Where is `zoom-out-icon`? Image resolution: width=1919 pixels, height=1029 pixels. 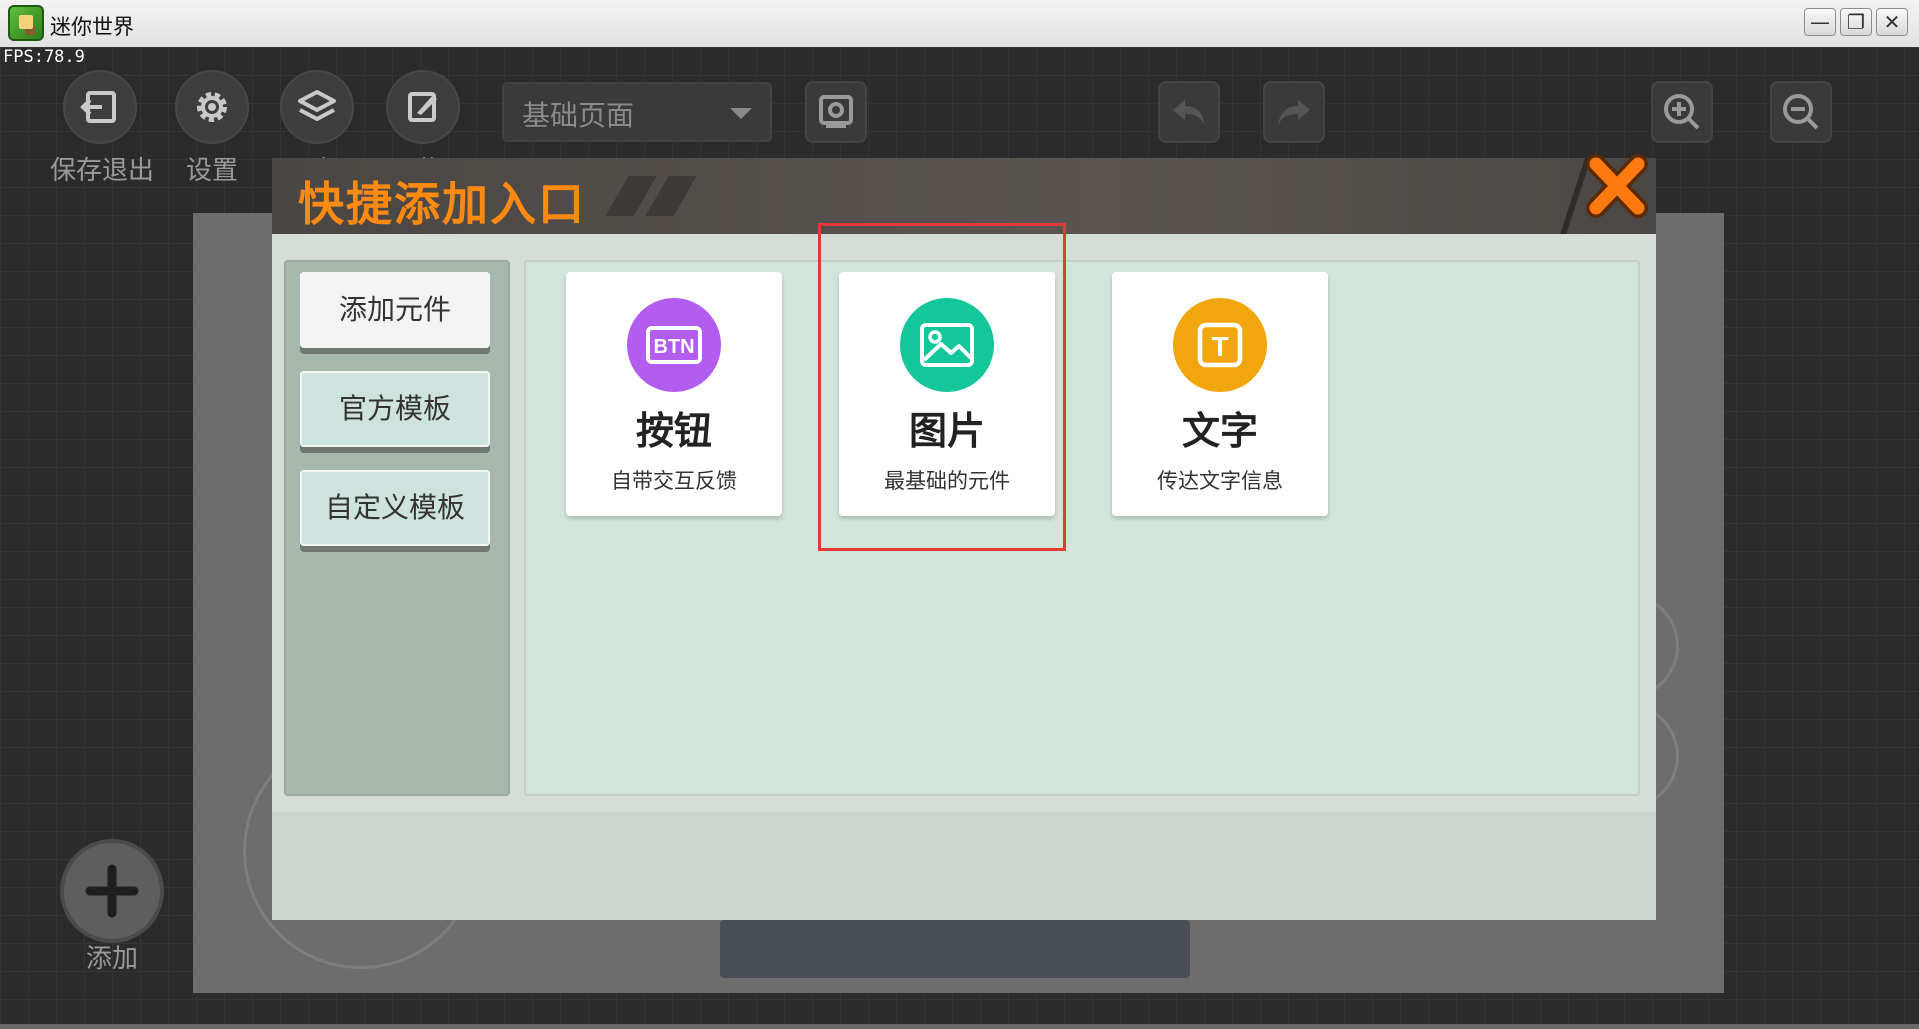
zoom-out-icon is located at coordinates (1801, 112).